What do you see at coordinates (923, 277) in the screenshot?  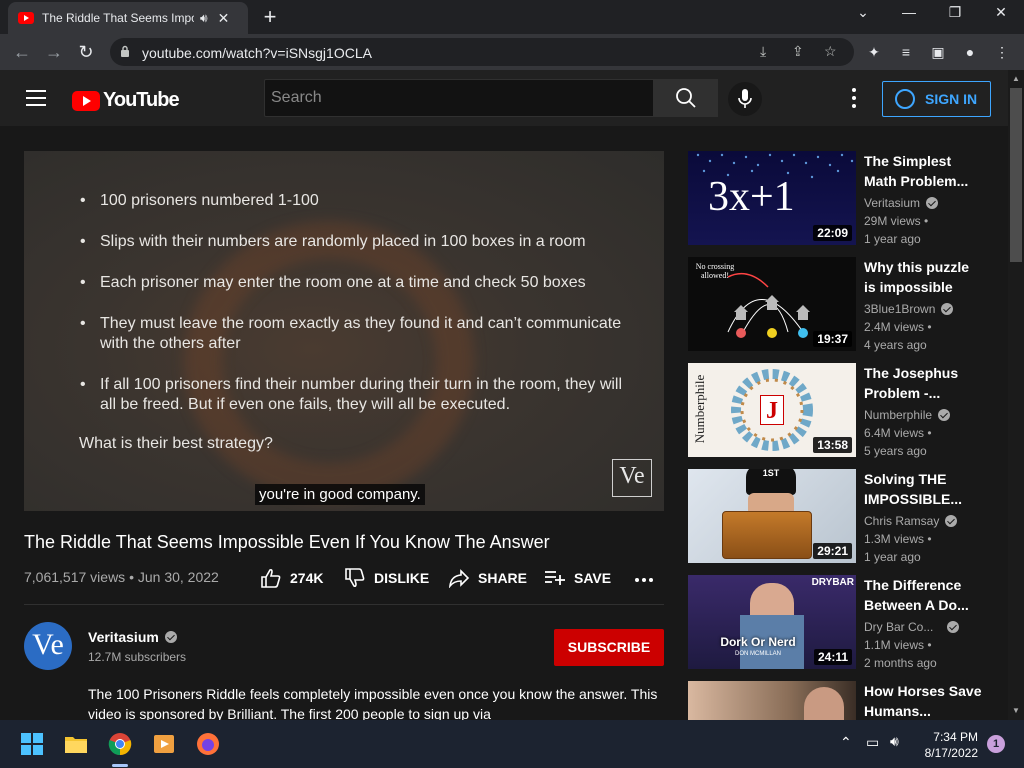 I see `recommendation-title: Why this puzzle is impossible` at bounding box center [923, 277].